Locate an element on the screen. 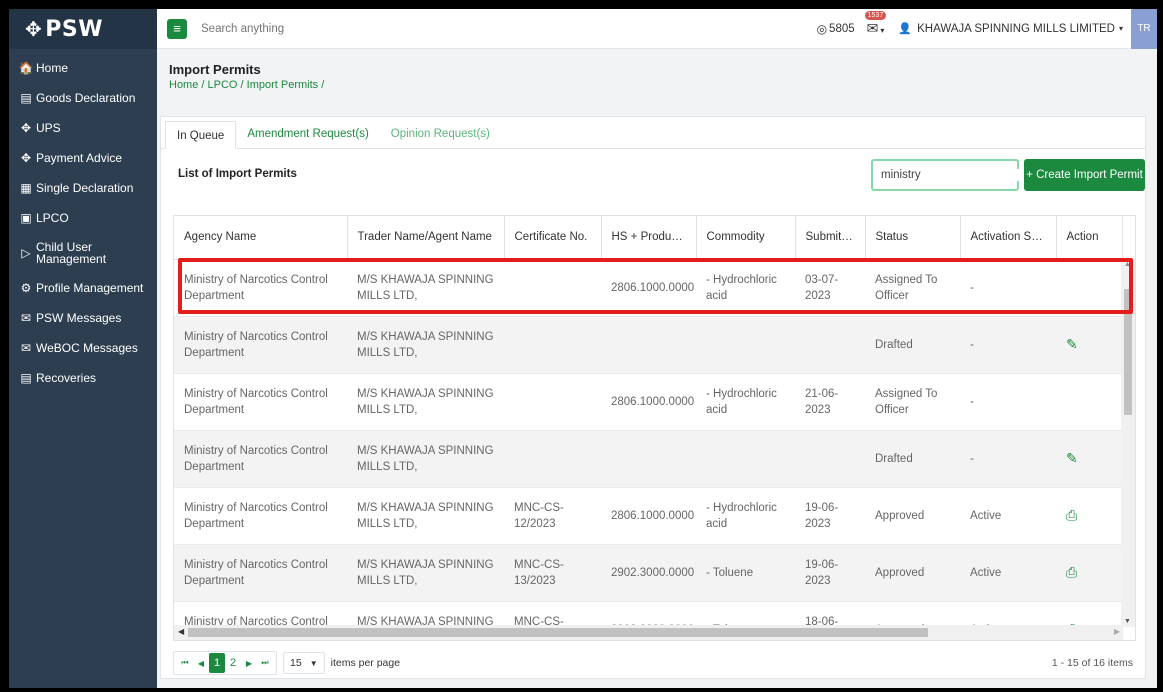  lpco-icon: ▣ is located at coordinates (26, 218).